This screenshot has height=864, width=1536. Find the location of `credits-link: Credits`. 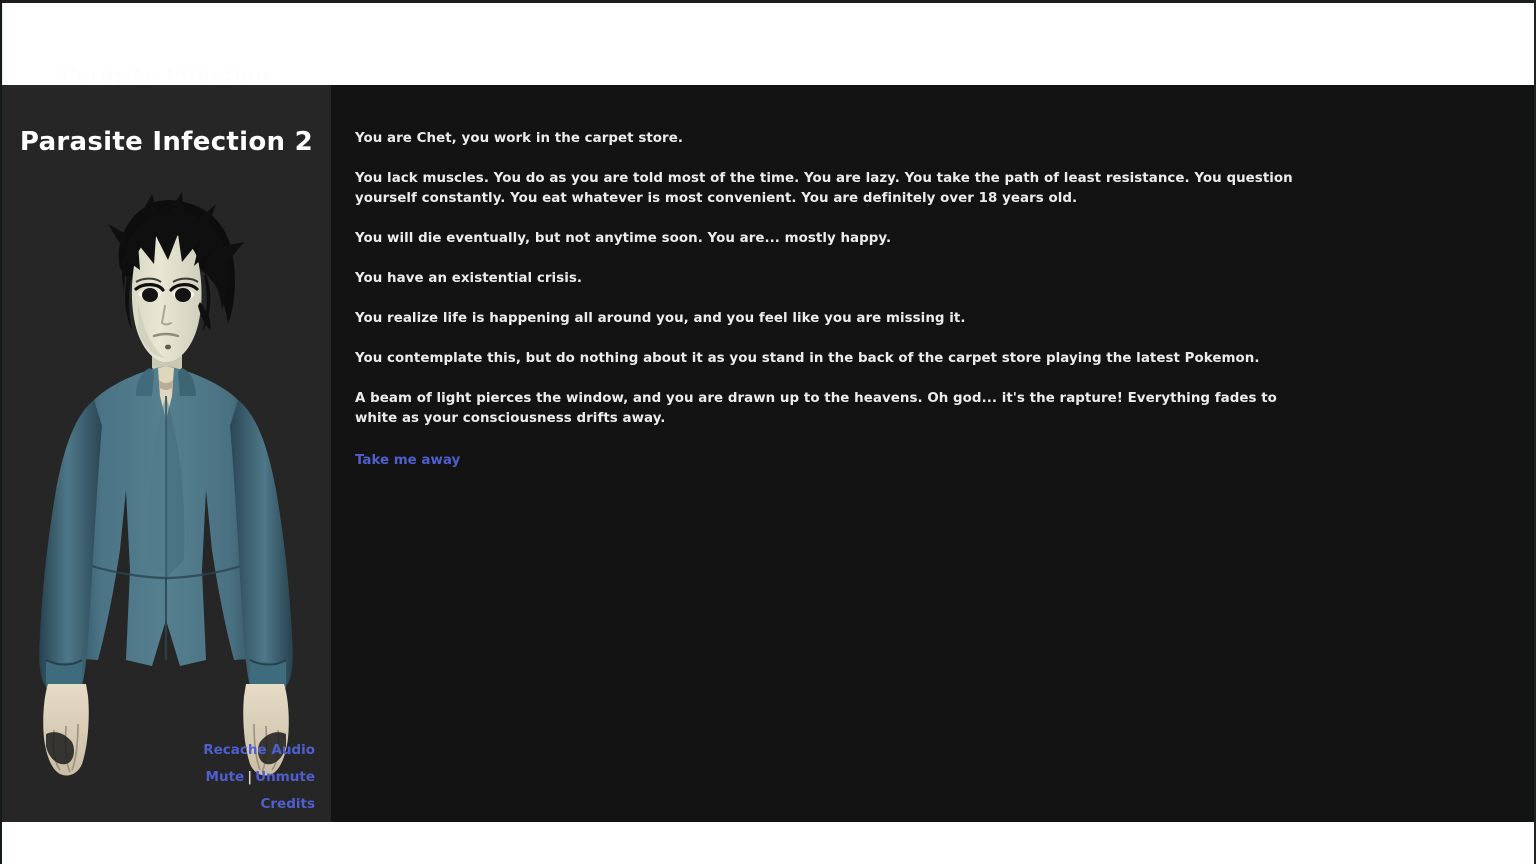

credits-link: Credits is located at coordinates (287, 804).